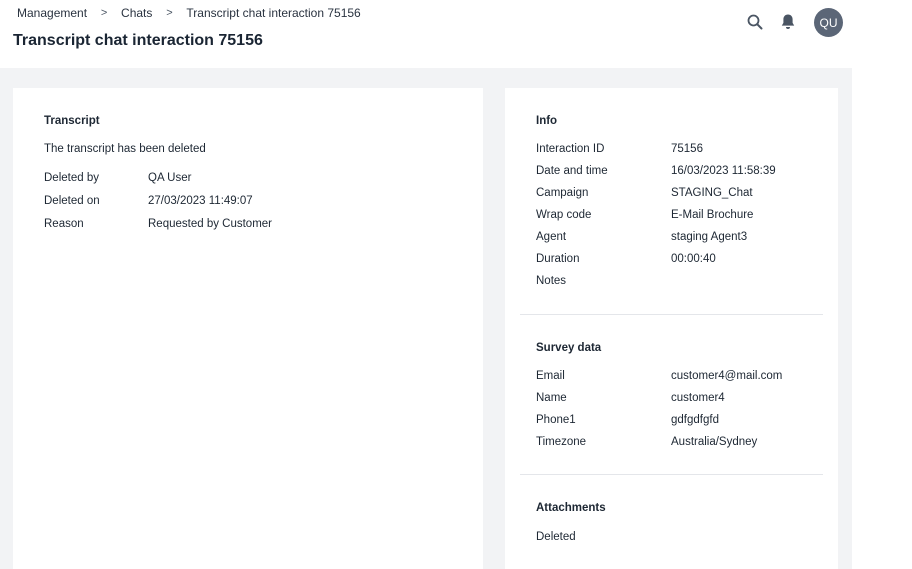  I want to click on field-value-phone1: gdfgdfgfd, so click(695, 420).